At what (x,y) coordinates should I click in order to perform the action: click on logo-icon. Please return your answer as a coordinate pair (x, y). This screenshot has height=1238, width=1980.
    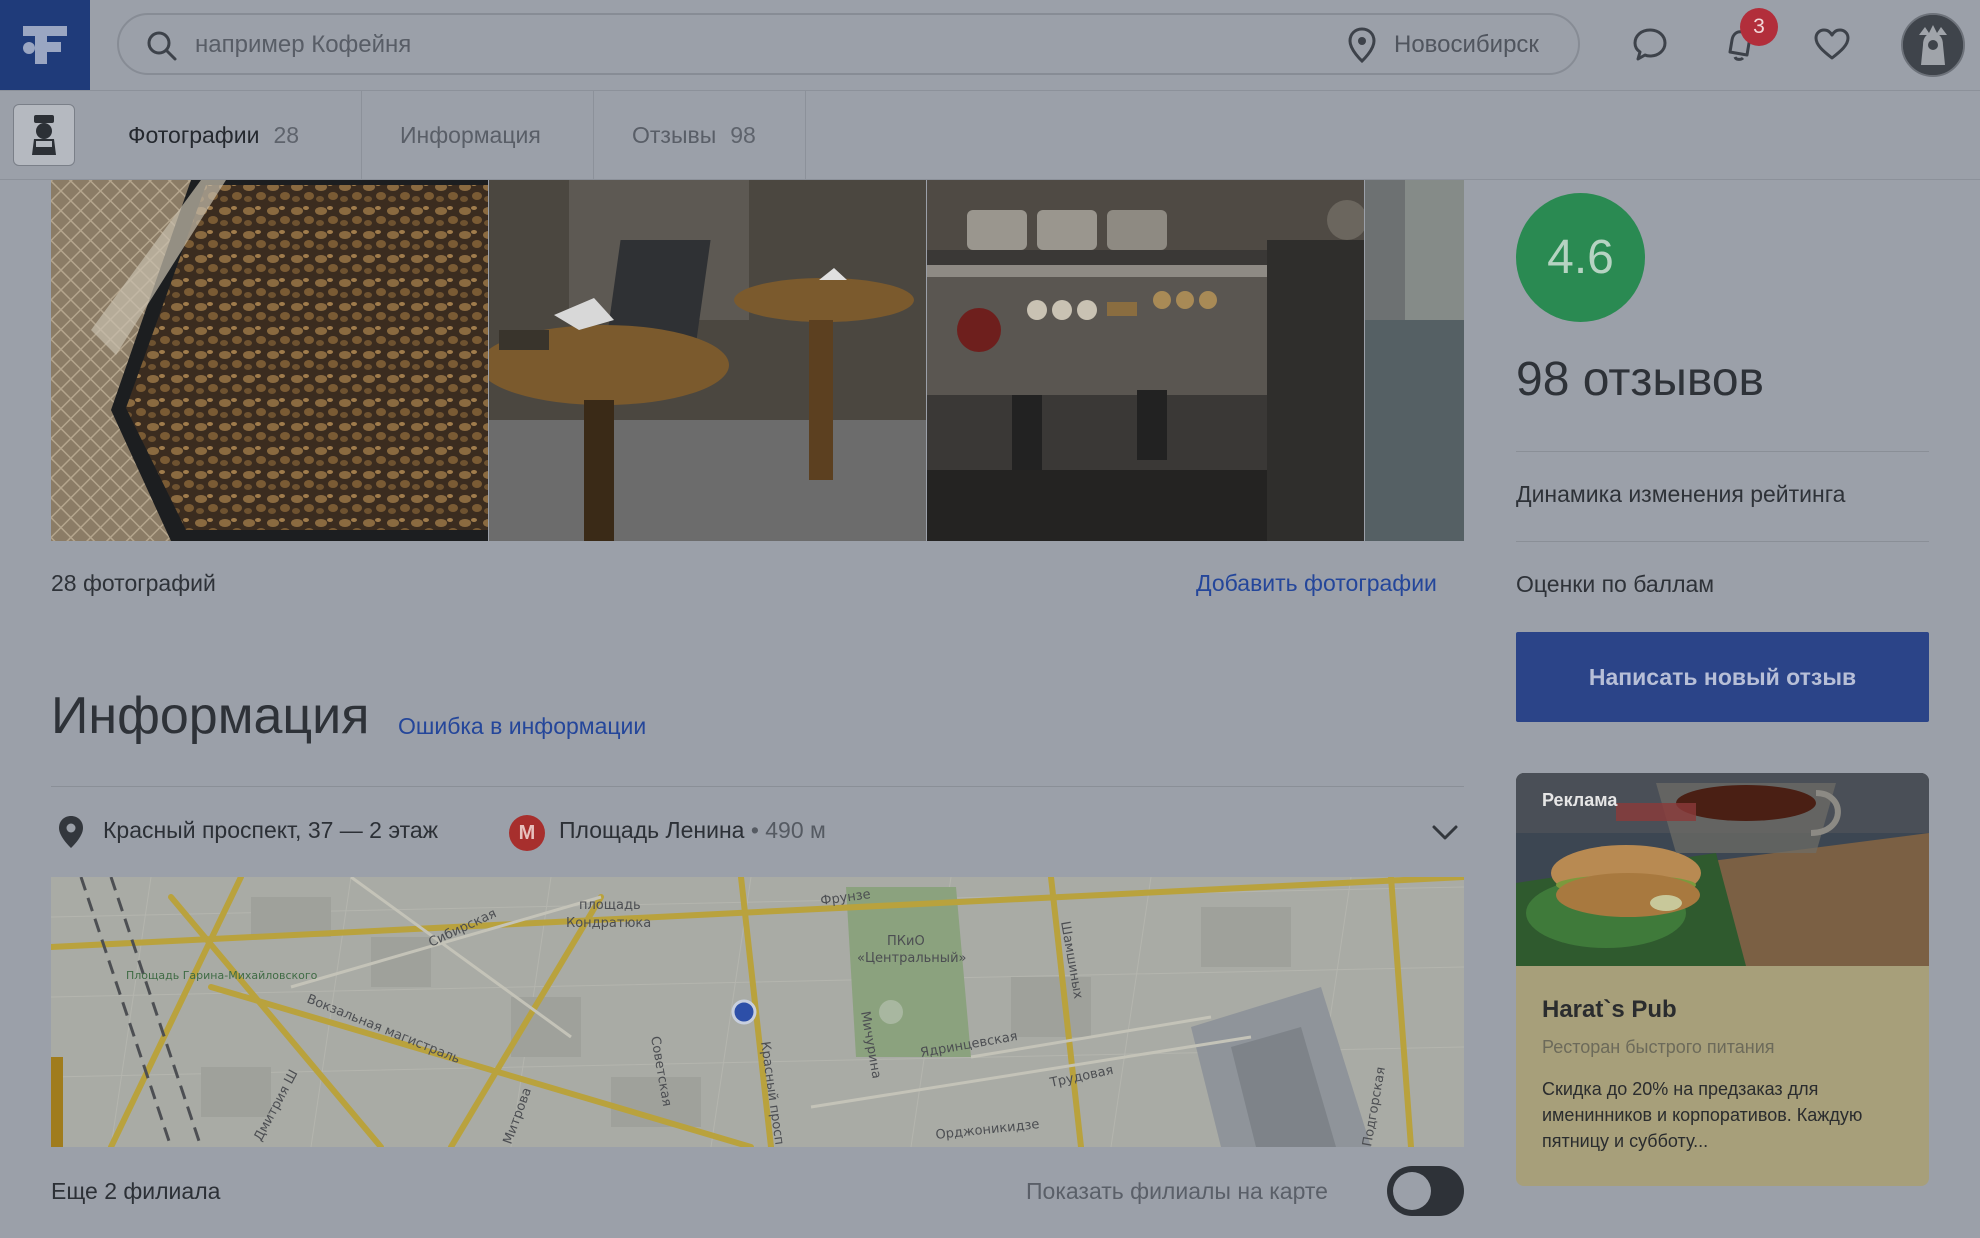
    Looking at the image, I should click on (45, 45).